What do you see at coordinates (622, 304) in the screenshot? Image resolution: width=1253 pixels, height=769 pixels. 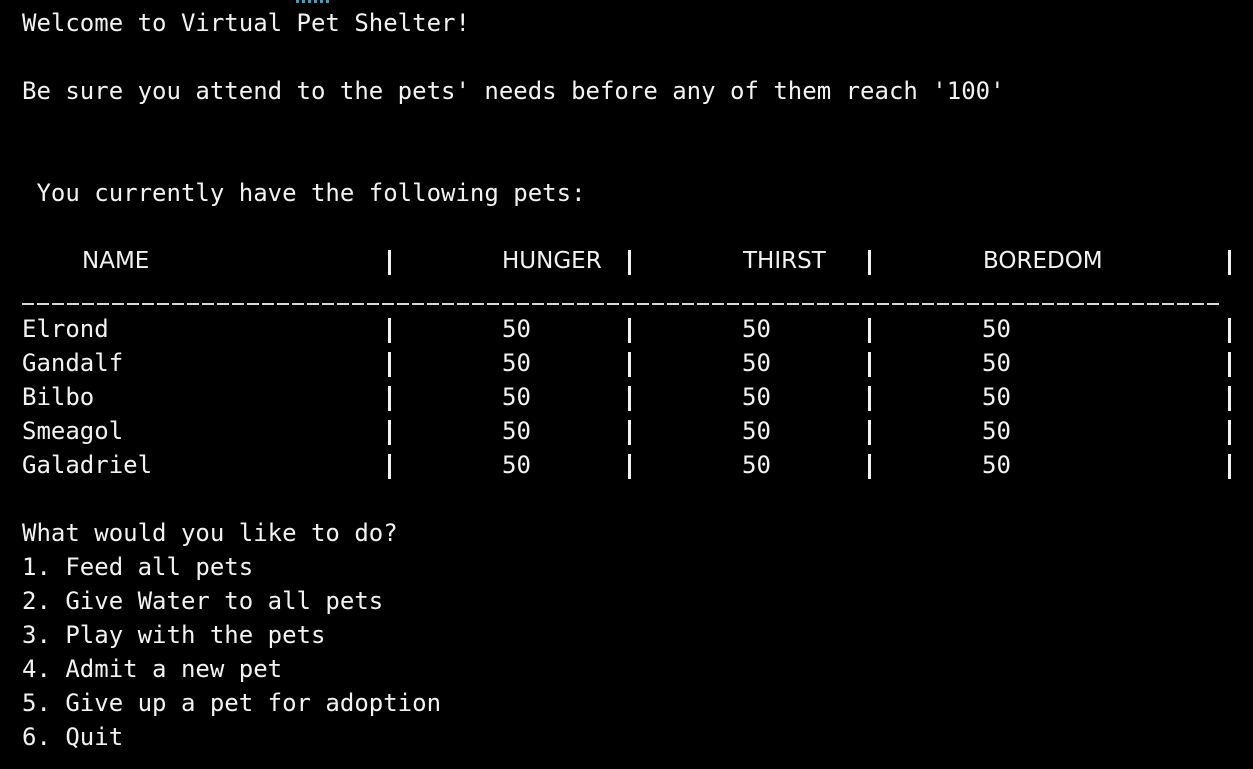 I see `header-divider` at bounding box center [622, 304].